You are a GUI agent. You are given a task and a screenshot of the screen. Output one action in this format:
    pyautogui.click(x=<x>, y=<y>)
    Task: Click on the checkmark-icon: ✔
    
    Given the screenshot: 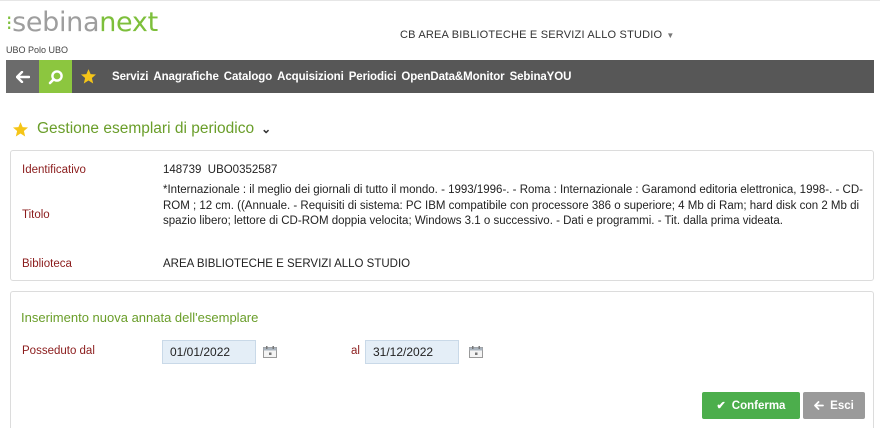 What is the action you would take?
    pyautogui.click(x=721, y=406)
    